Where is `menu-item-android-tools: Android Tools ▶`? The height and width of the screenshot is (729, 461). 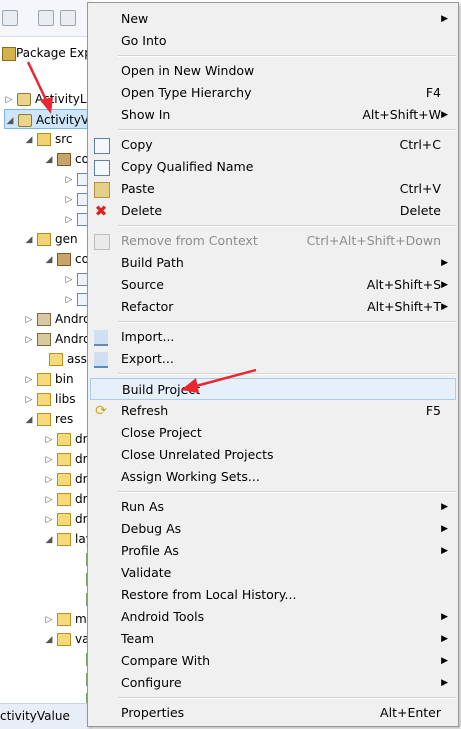
menu-item-android-tools: Android Tools ▶ is located at coordinates (273, 617).